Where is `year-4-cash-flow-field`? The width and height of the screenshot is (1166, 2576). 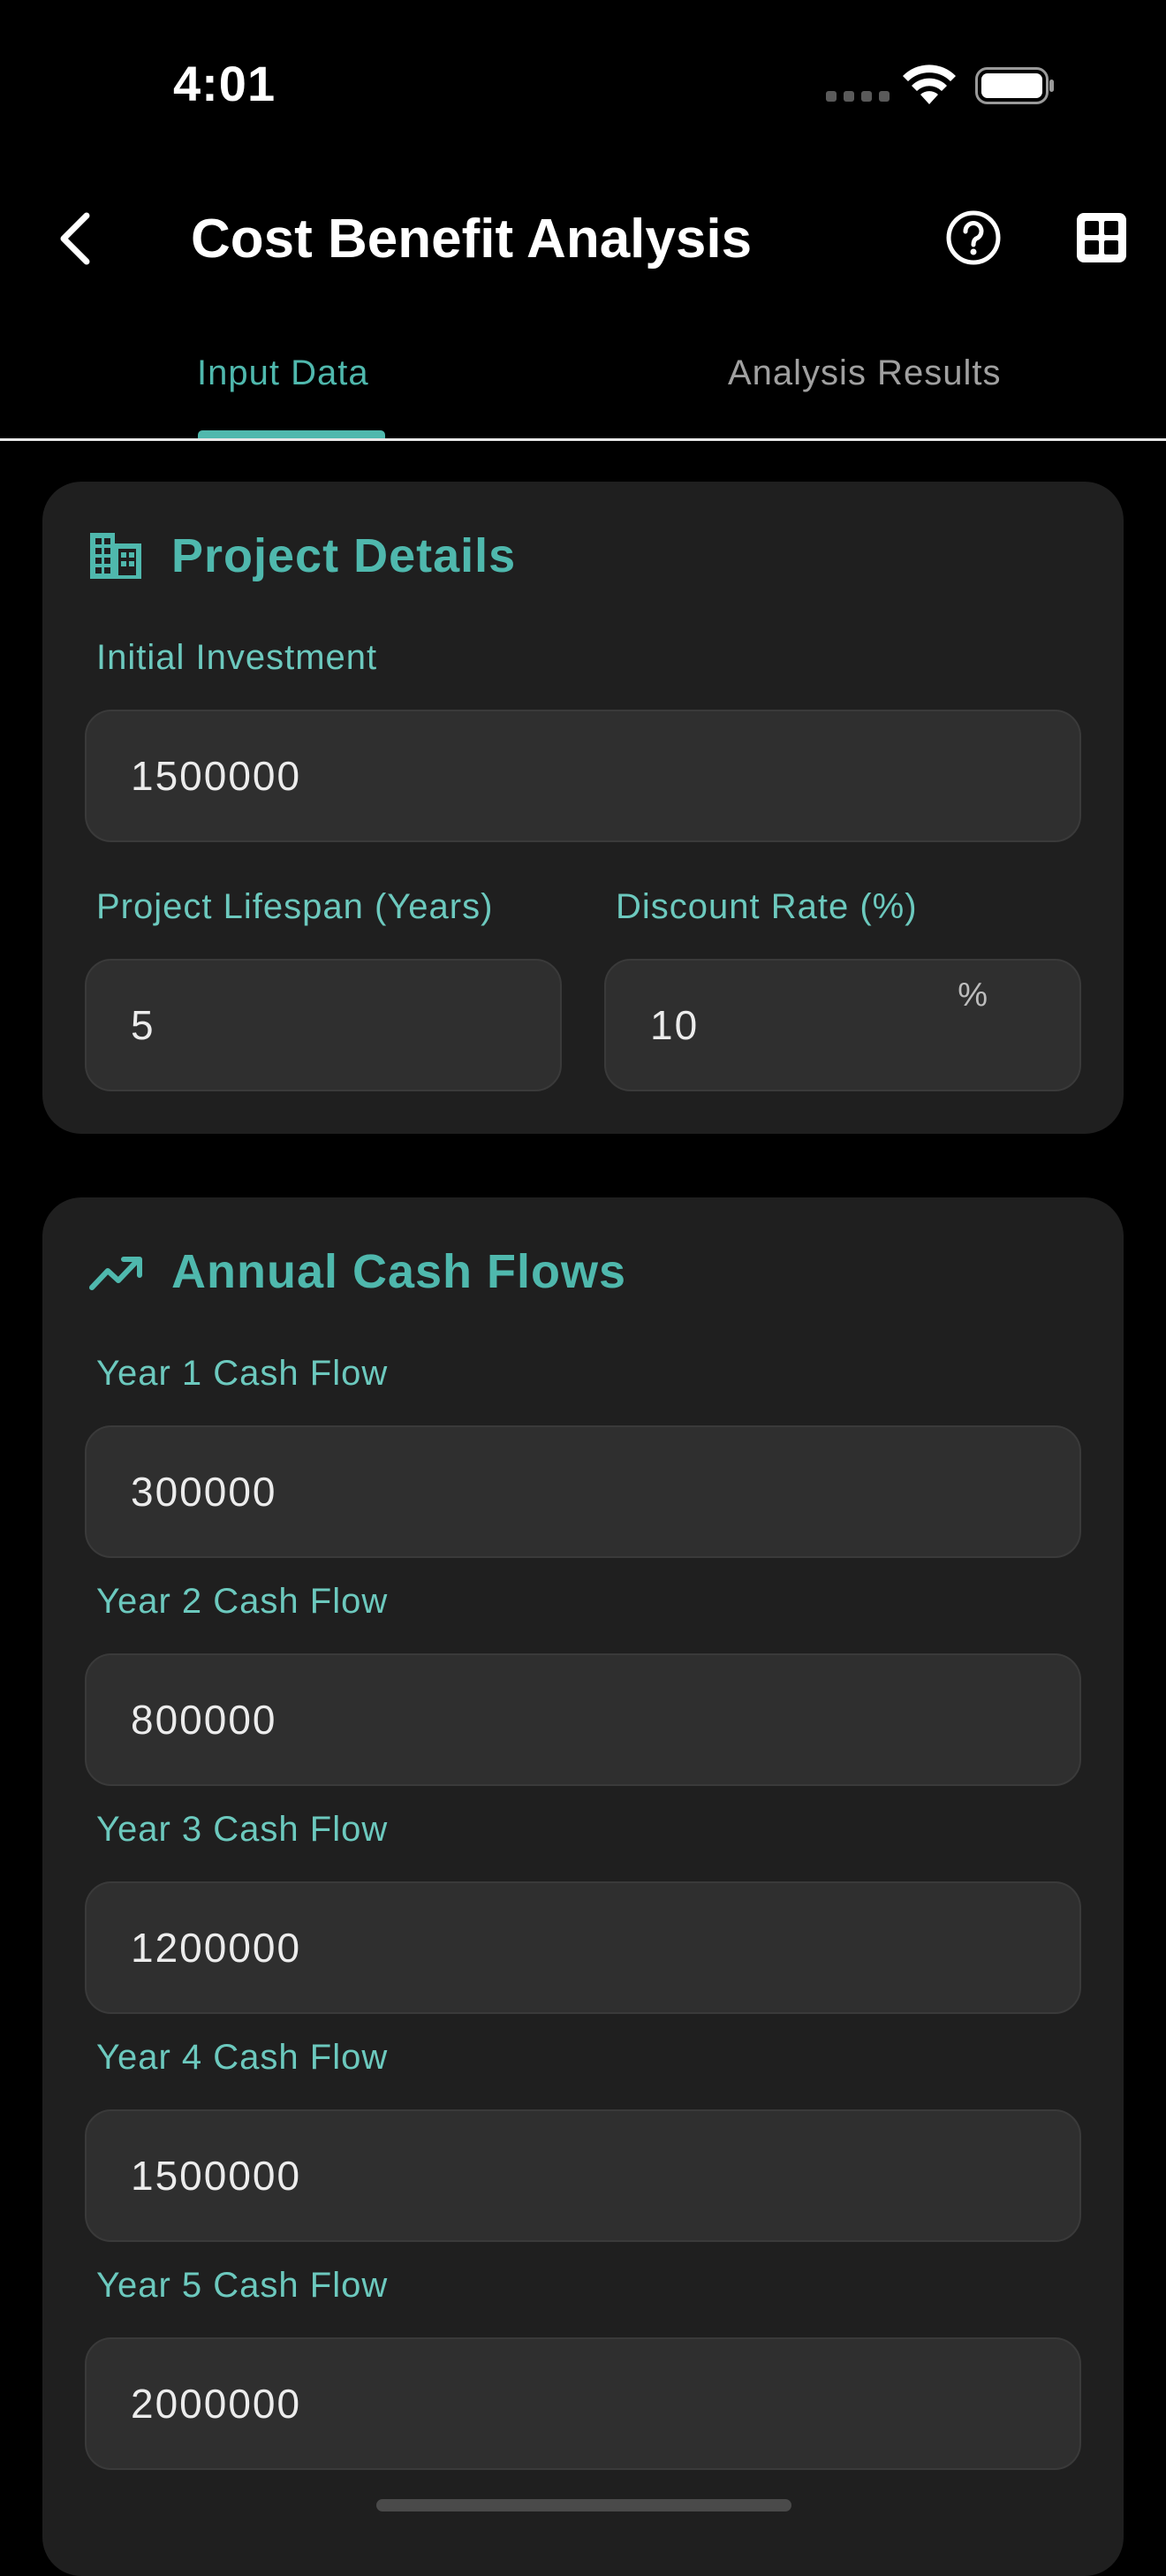
year-4-cash-flow-field is located at coordinates (583, 2175).